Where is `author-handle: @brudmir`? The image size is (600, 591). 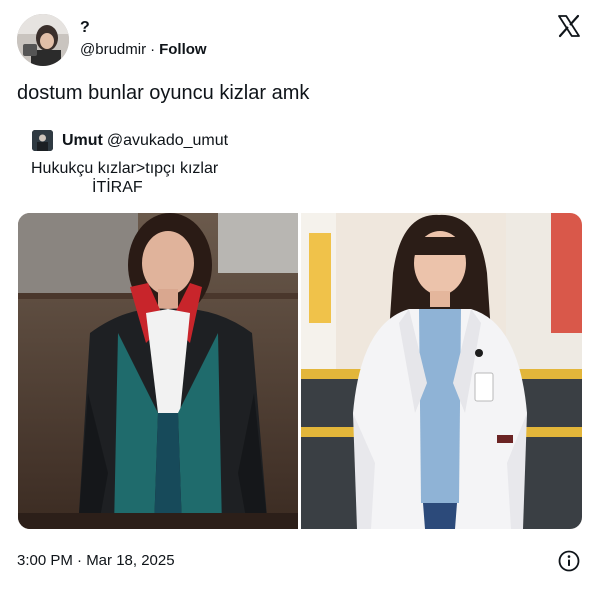 author-handle: @brudmir is located at coordinates (113, 49).